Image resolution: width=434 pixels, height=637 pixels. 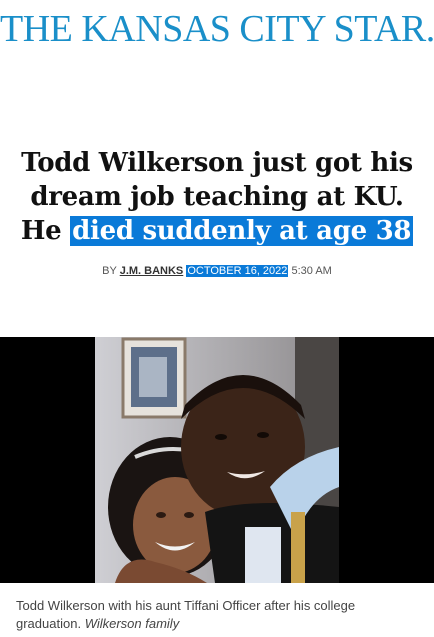 What do you see at coordinates (132, 623) in the screenshot?
I see `photo-credit: Wilkerson family` at bounding box center [132, 623].